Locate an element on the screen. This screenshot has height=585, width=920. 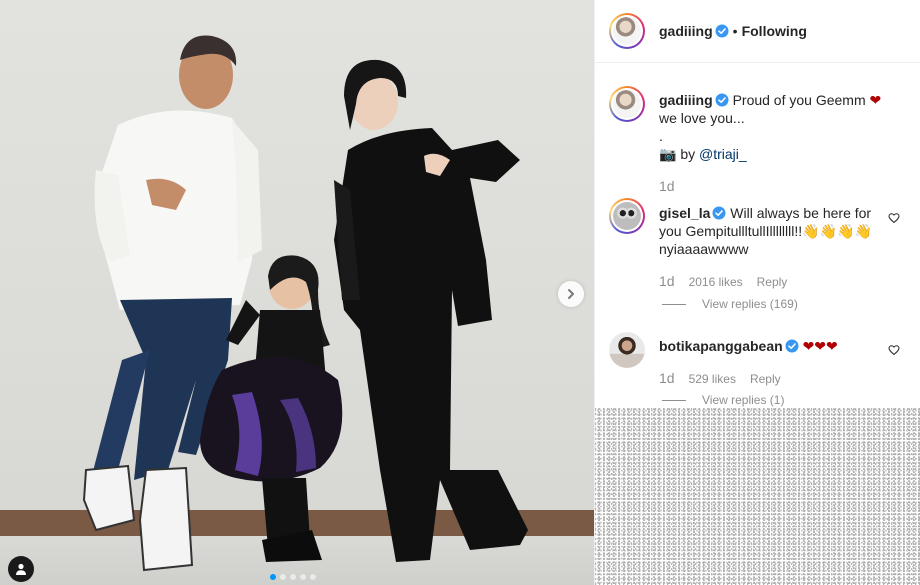
carousel-indicator is located at coordinates (293, 577).